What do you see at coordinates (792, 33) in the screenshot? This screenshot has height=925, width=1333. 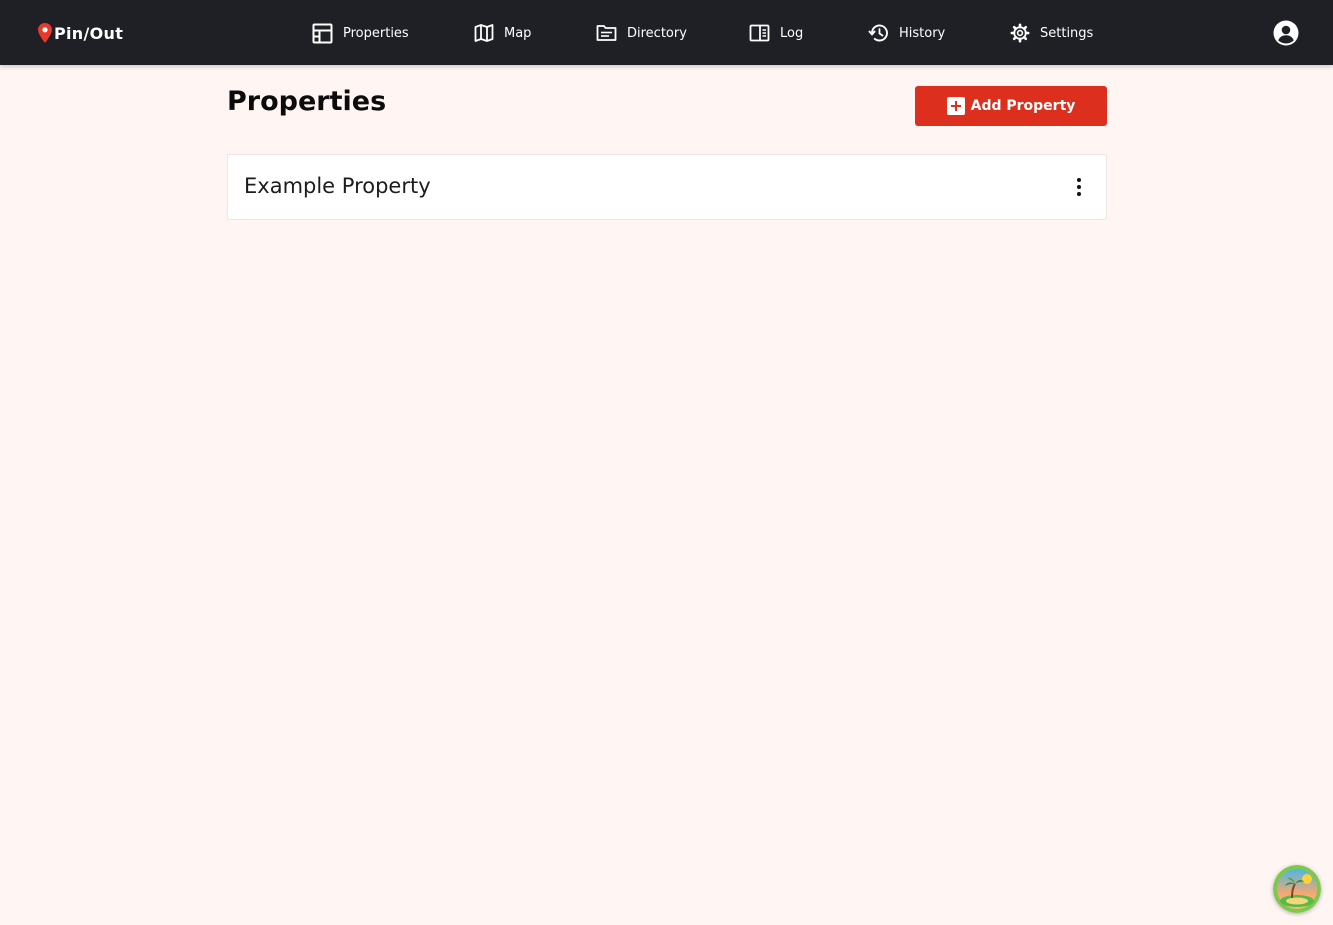 I see `nav-item-label: Log` at bounding box center [792, 33].